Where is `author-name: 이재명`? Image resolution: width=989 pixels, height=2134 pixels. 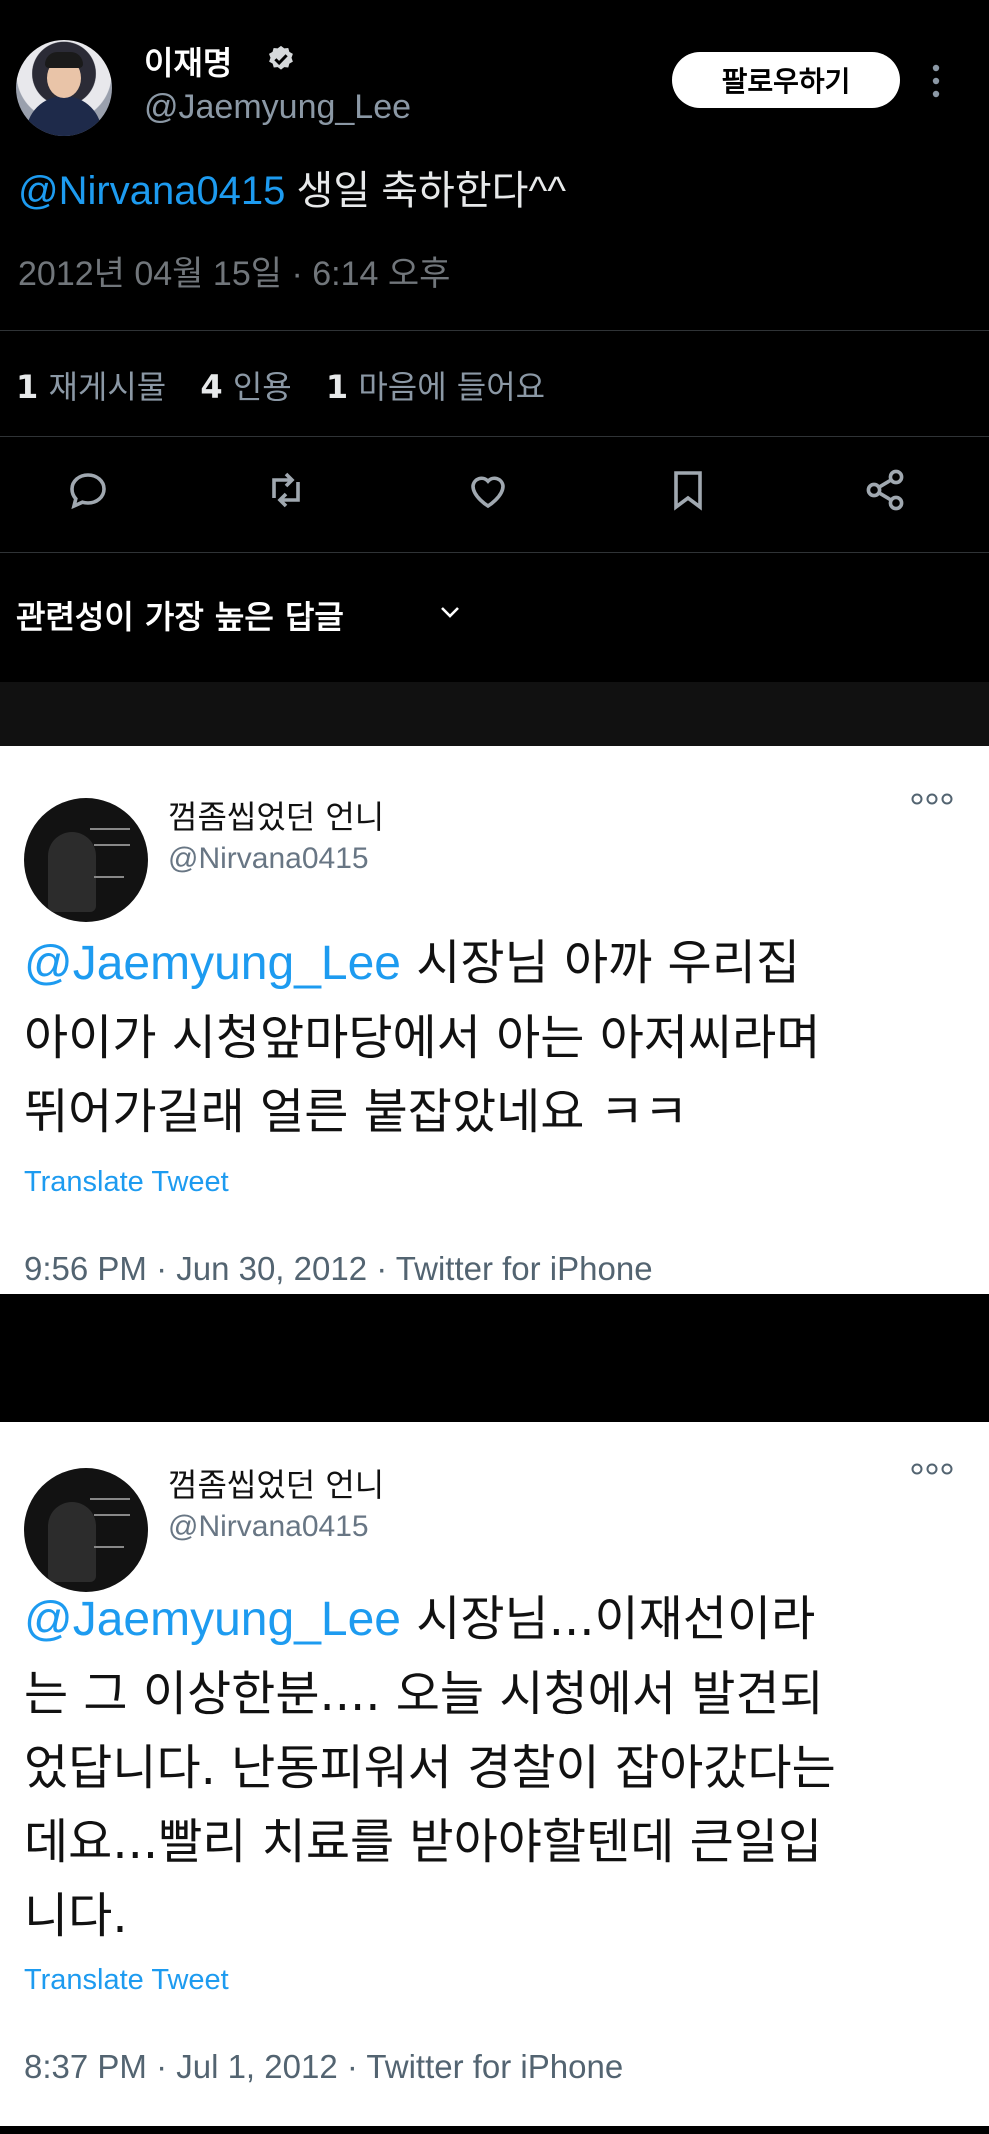 author-name: 이재명 is located at coordinates (188, 61).